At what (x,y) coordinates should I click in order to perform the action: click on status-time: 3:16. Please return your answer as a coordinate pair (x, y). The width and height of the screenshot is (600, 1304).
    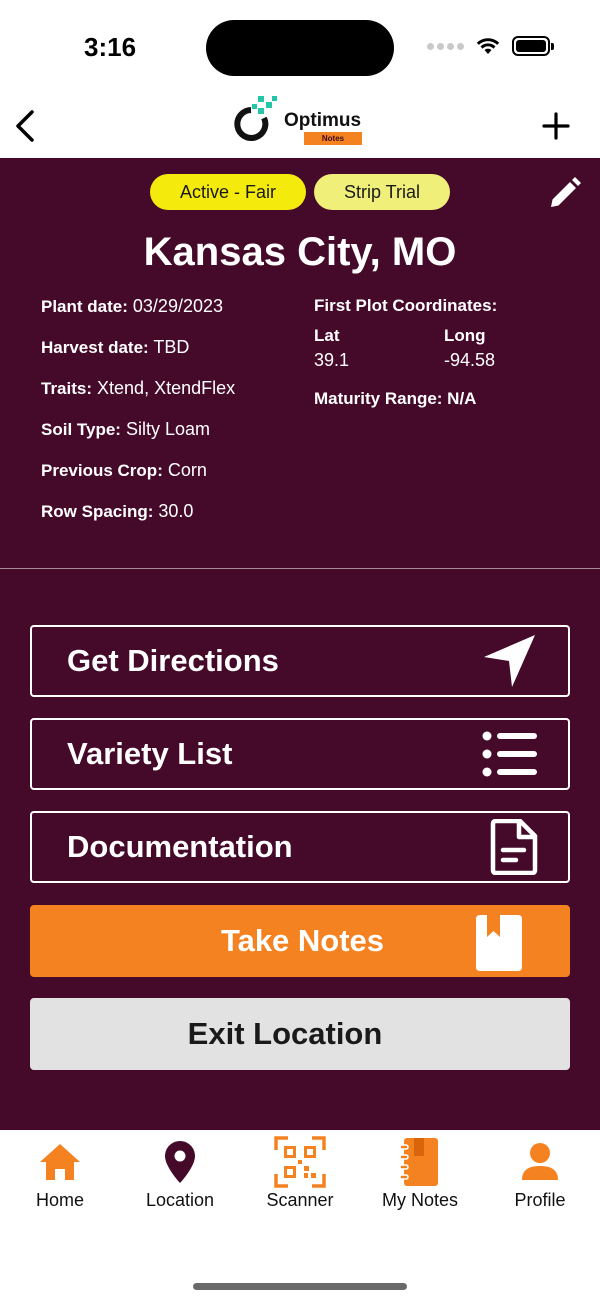
    Looking at the image, I should click on (110, 47).